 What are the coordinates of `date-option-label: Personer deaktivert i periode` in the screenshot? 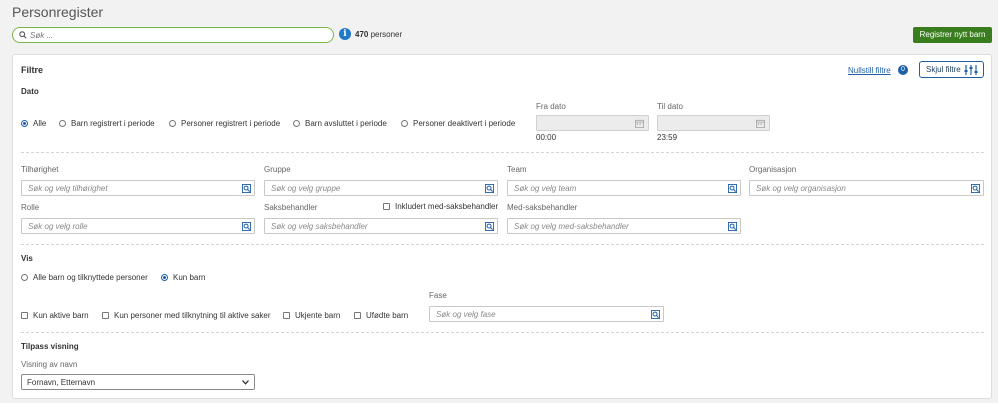 It's located at (464, 123).